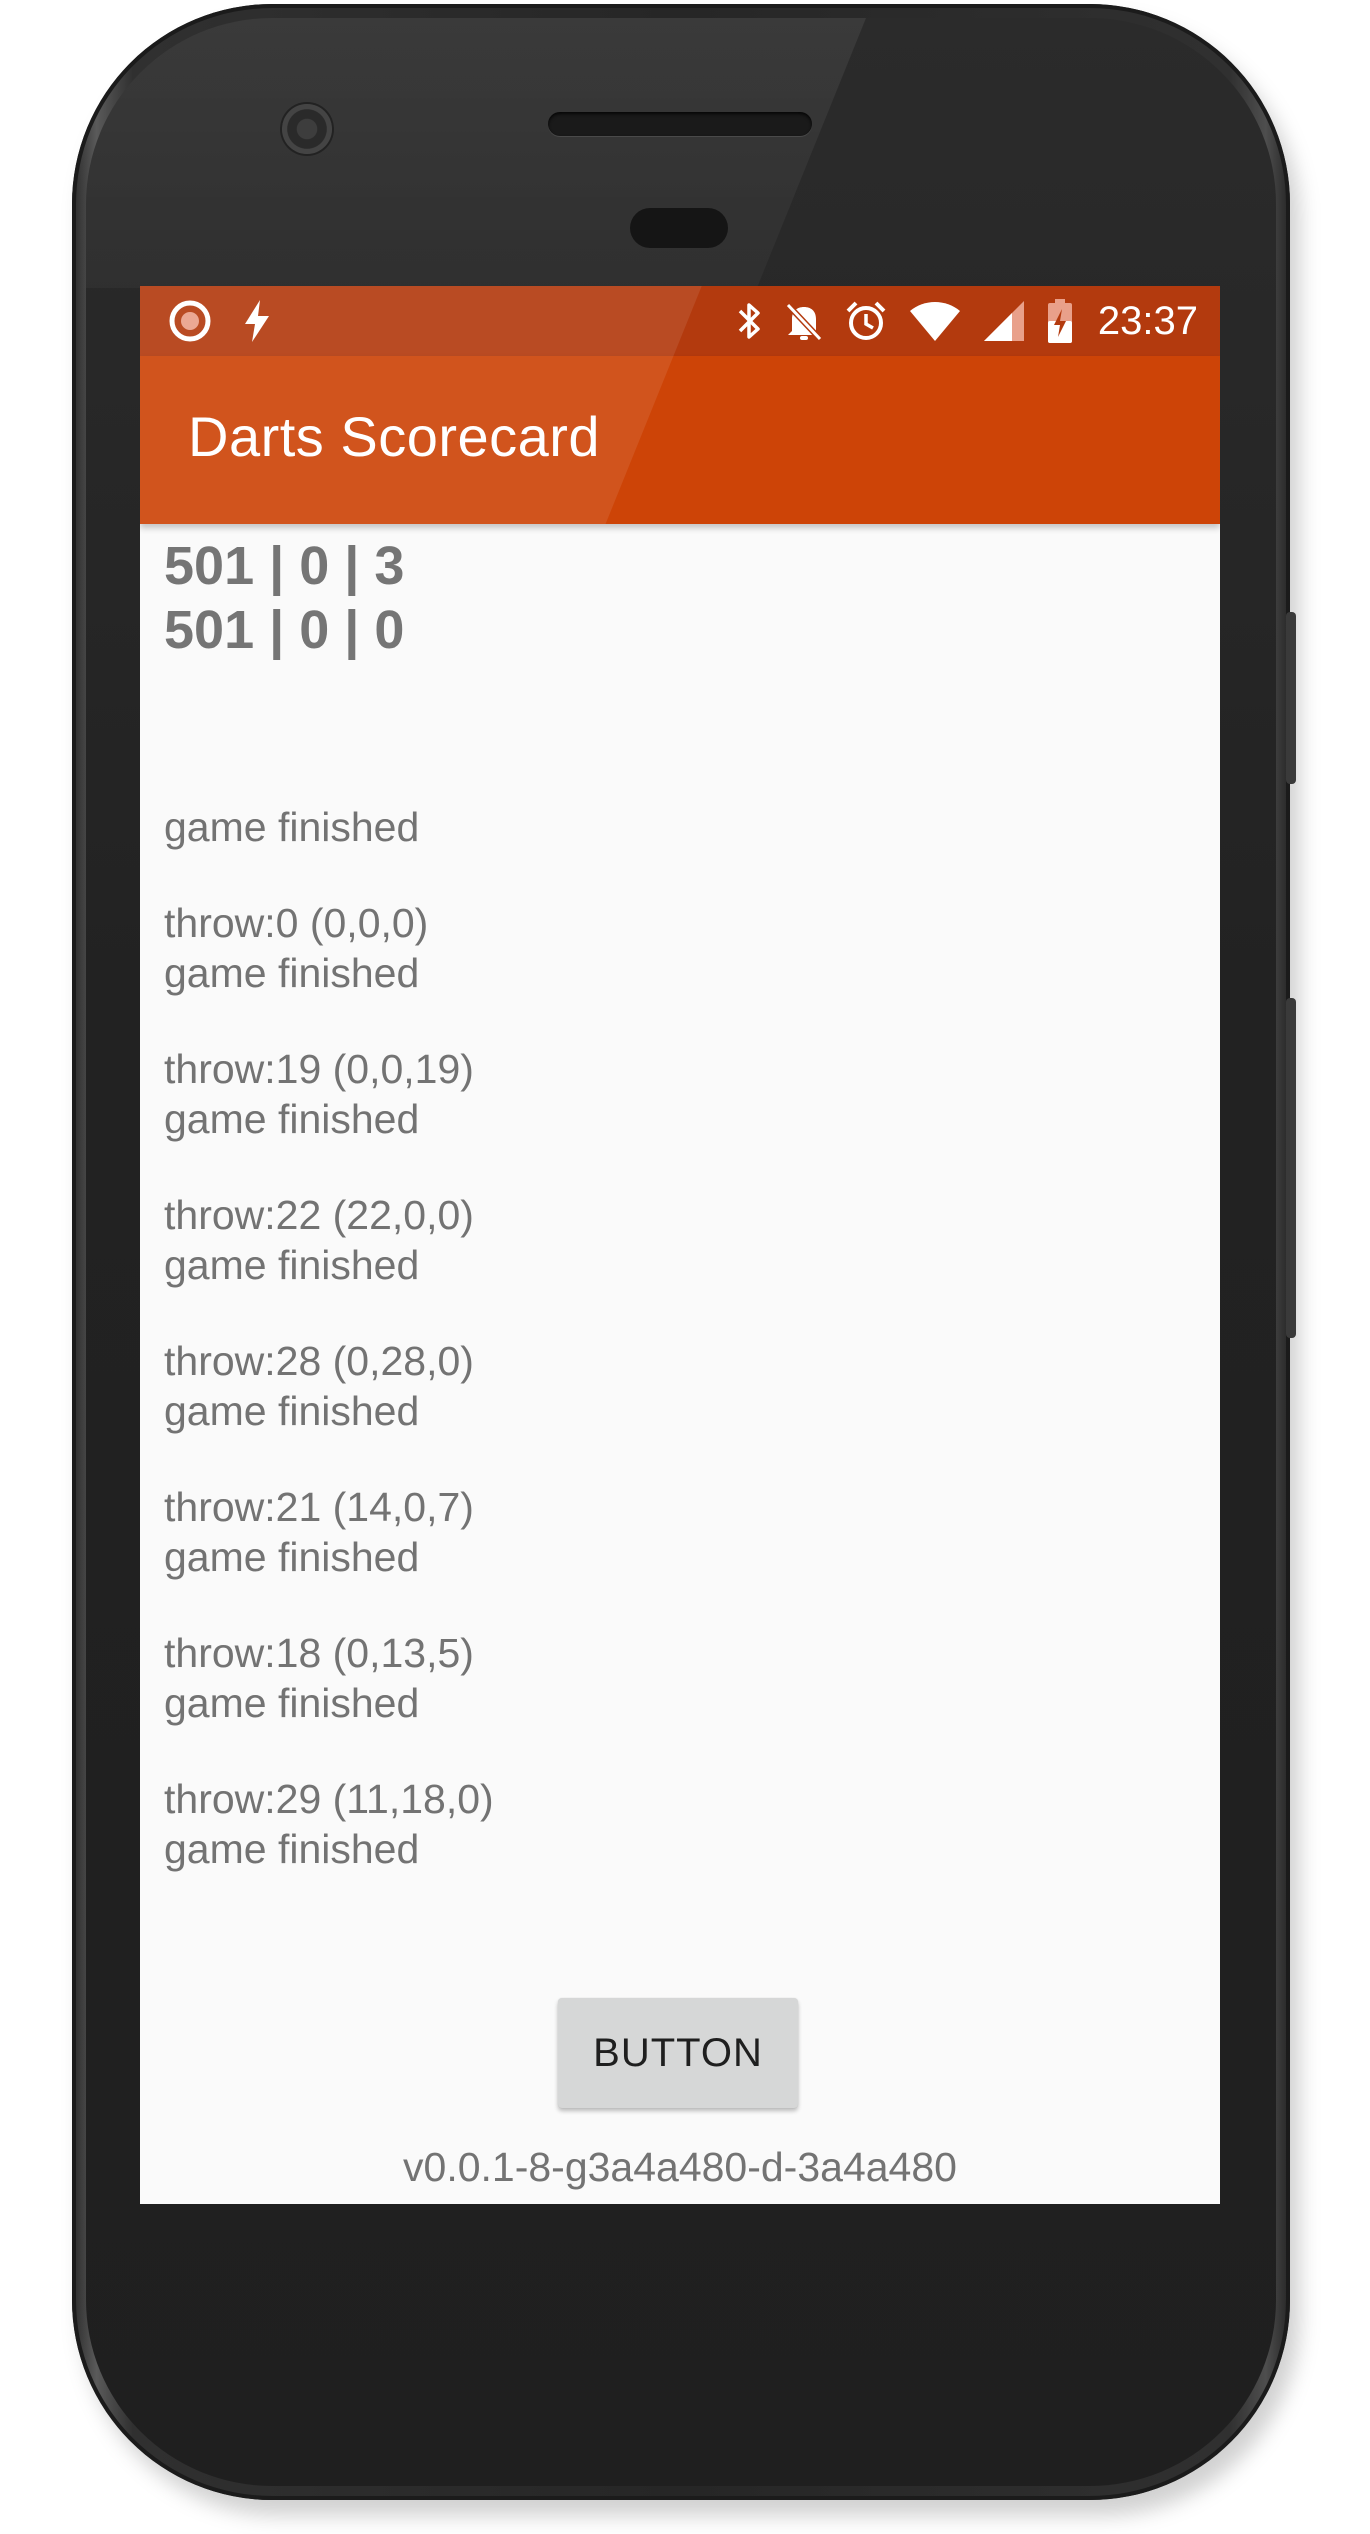 This screenshot has width=1370, height=2534. I want to click on action-button: BUTTON, so click(678, 2053).